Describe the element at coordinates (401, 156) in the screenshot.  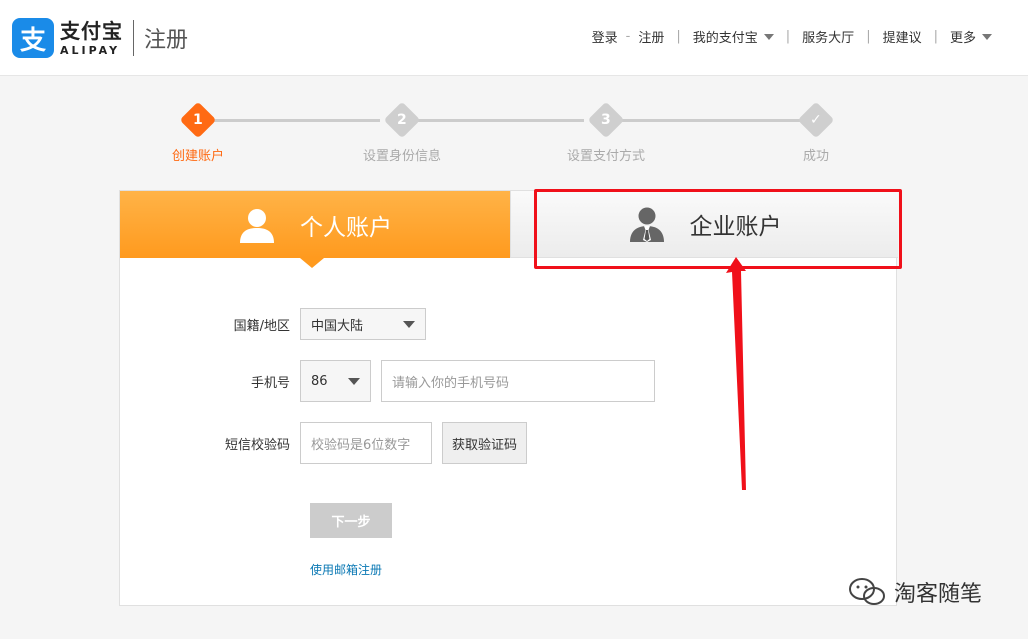
I see `step-label: 设置身份信息` at that location.